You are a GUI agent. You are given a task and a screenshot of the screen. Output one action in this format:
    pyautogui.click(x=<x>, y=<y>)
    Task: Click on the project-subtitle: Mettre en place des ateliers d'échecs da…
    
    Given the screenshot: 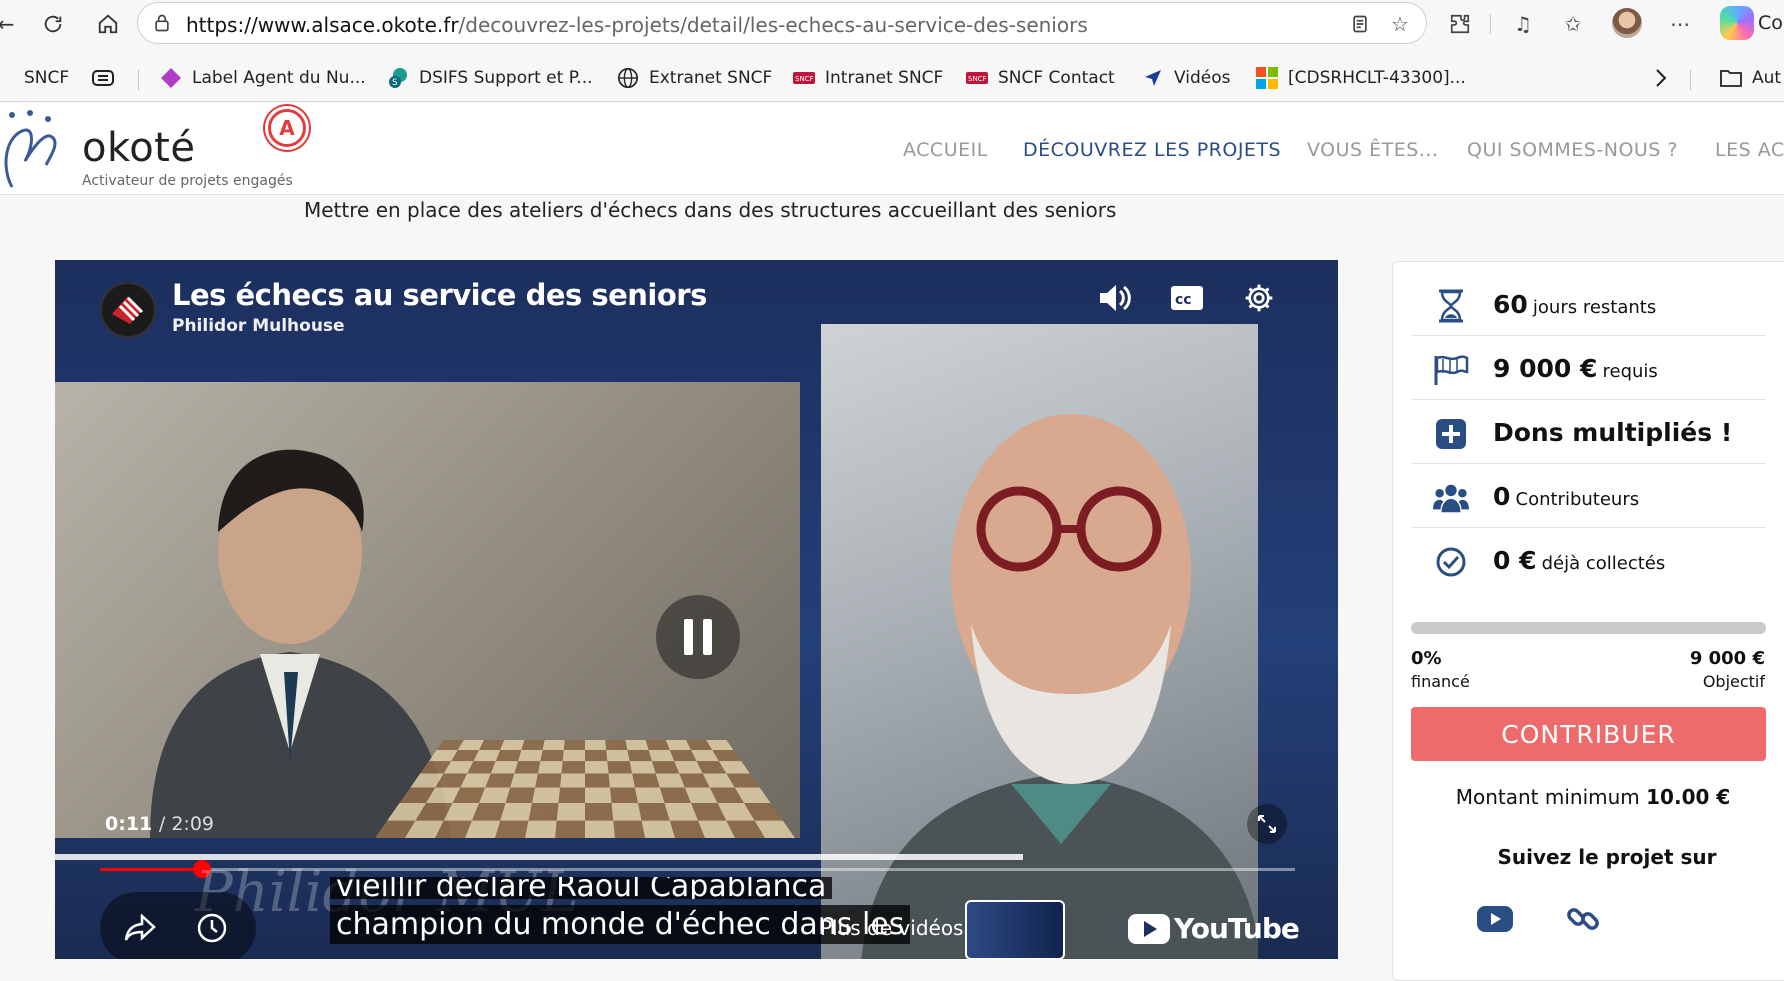 What is the action you would take?
    pyautogui.click(x=710, y=210)
    